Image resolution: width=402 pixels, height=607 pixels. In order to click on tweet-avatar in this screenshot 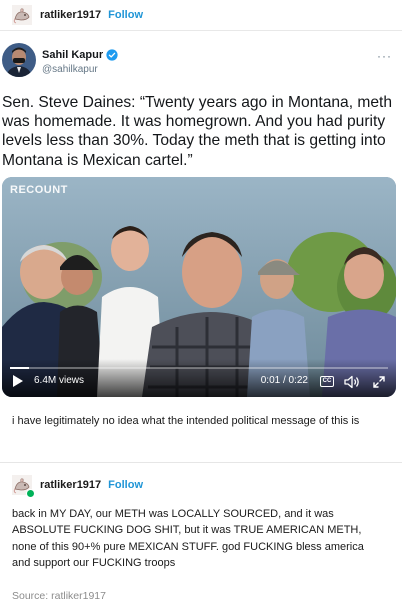, I will do `click(19, 60)`.